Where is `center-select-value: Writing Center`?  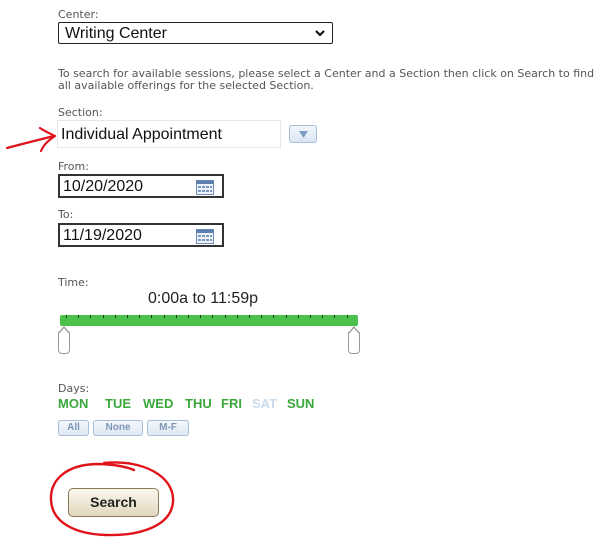
center-select-value: Writing Center is located at coordinates (116, 33).